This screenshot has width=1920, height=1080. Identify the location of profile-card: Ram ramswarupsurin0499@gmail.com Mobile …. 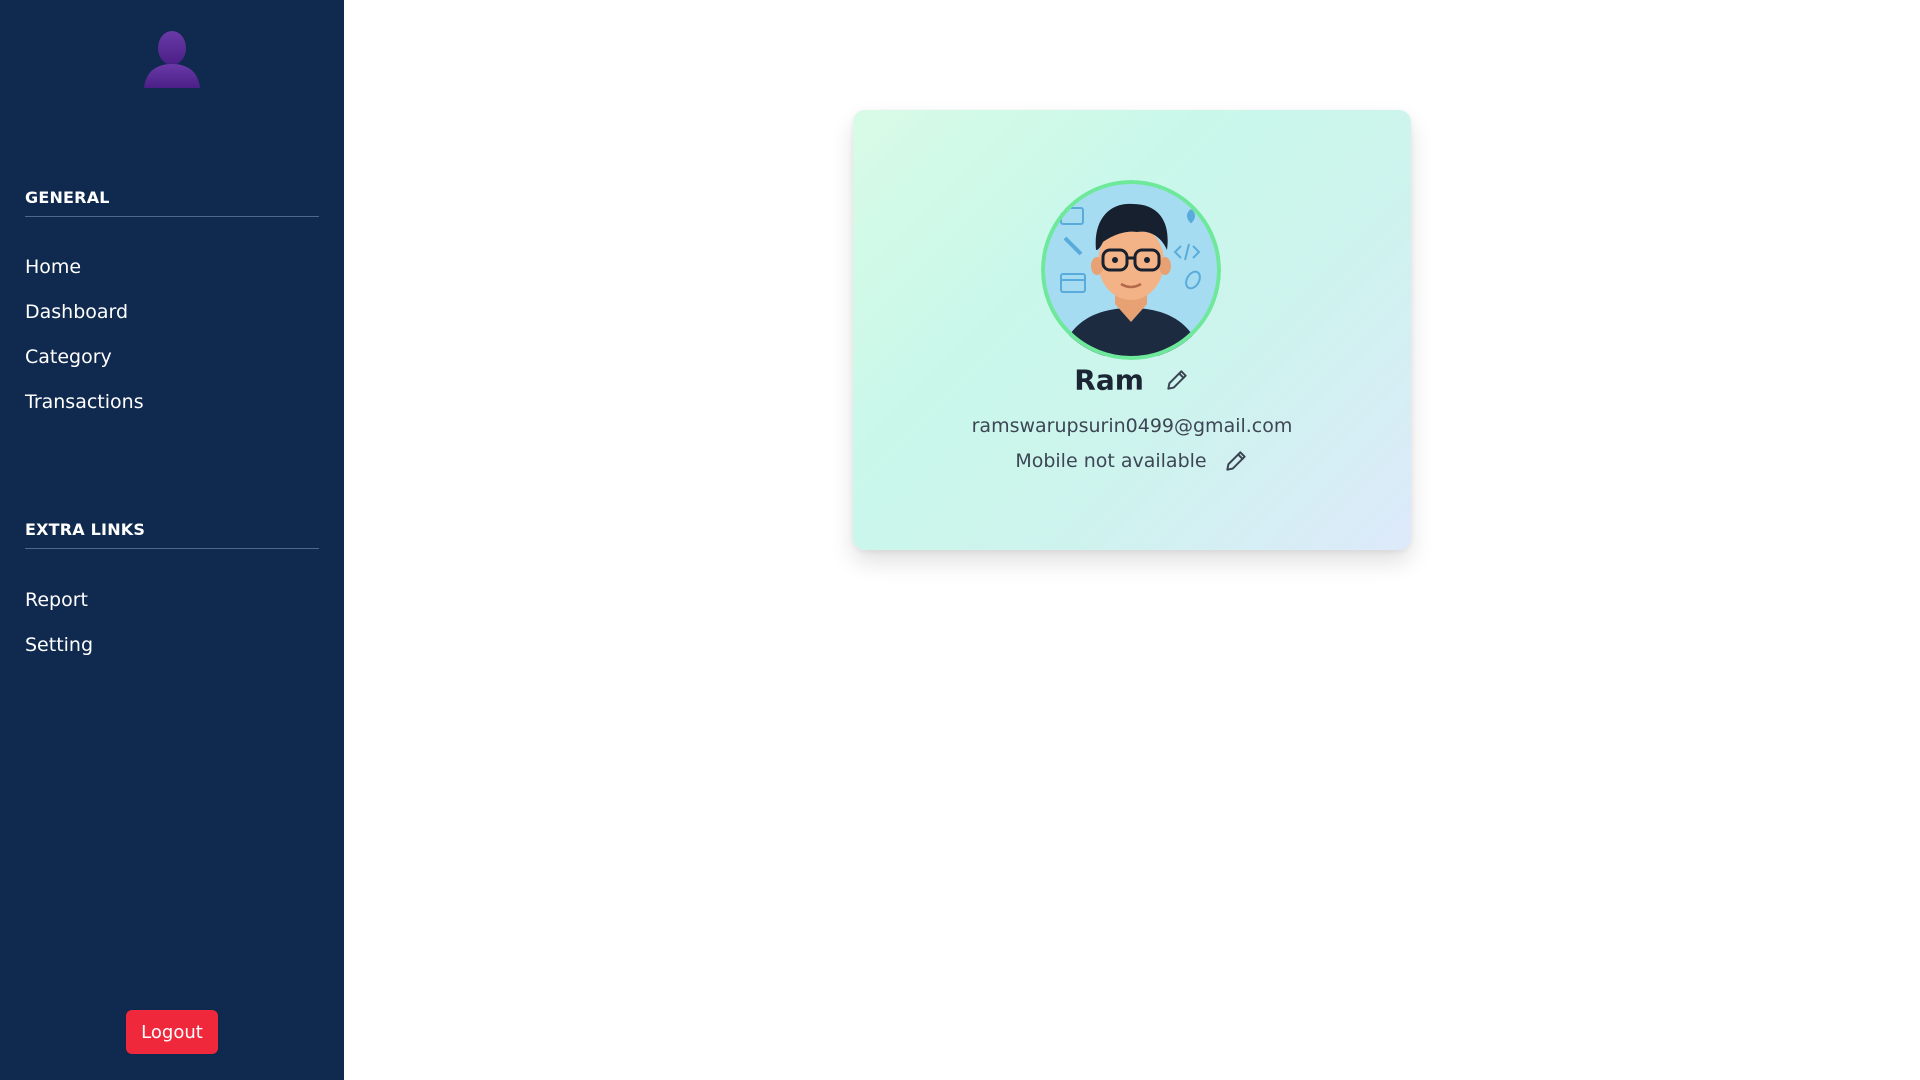
(1132, 330).